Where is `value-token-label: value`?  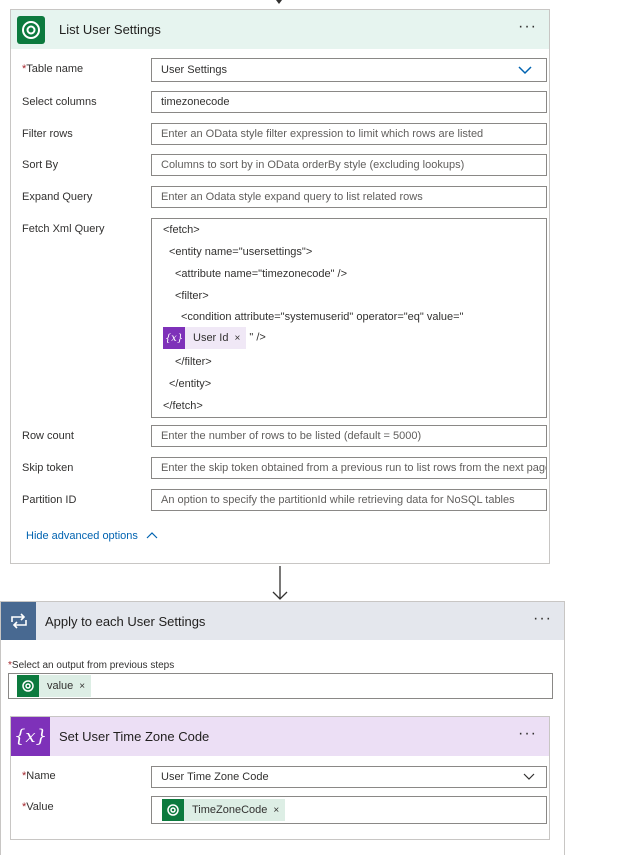 value-token-label: value is located at coordinates (60, 686).